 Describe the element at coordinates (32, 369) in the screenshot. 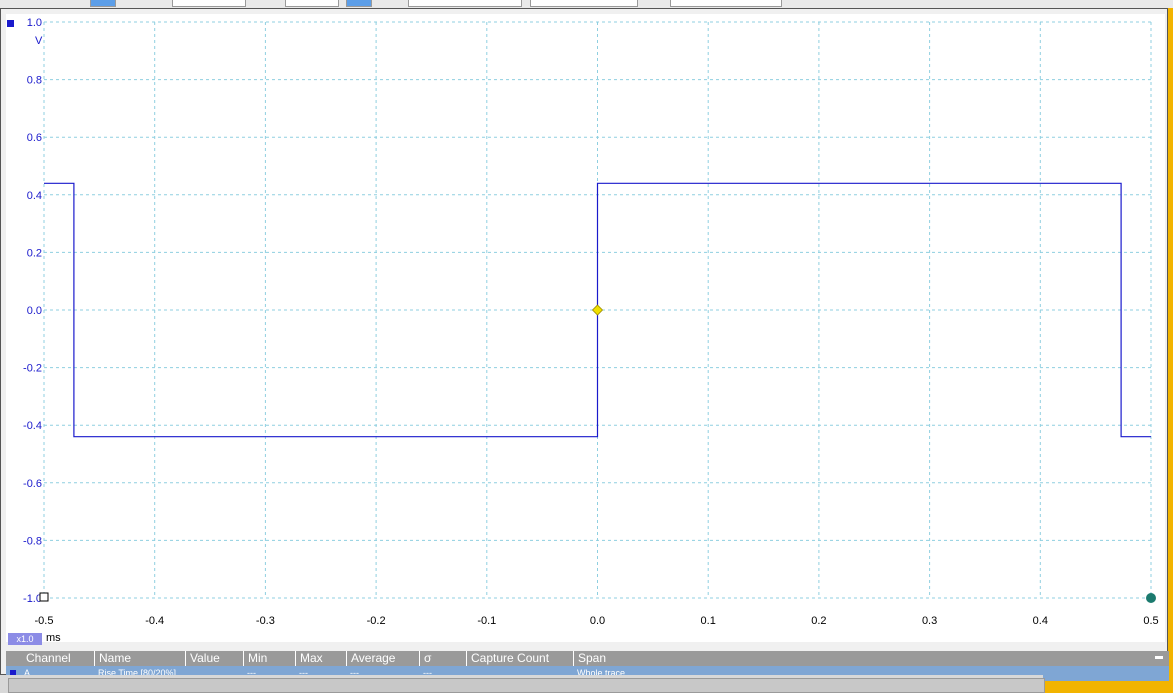

I see `y-tick-label: -0.2` at that location.